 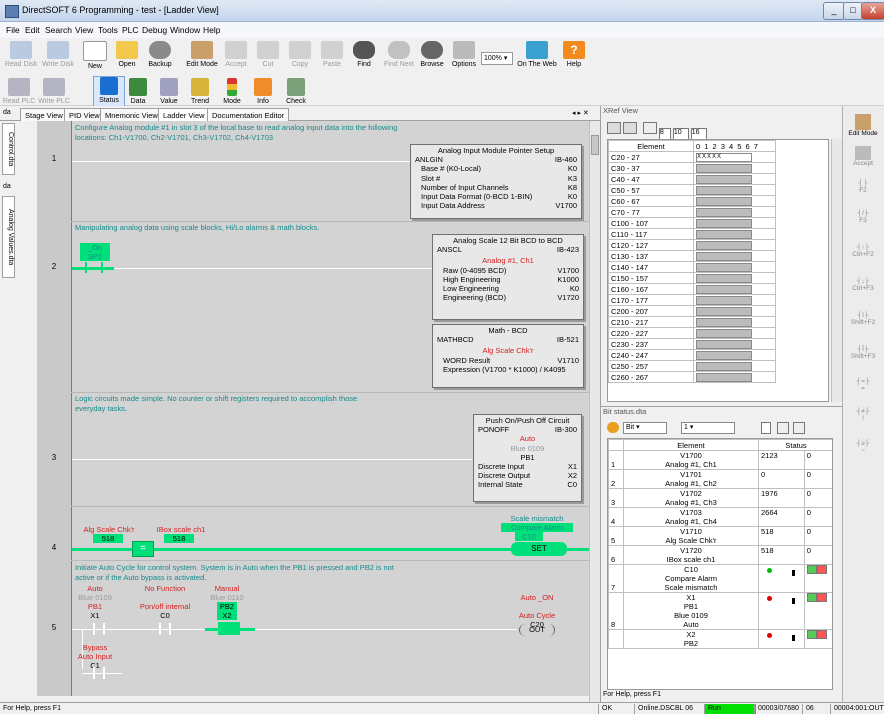 I want to click on contact-nc-tool: ┤/├ F3, so click(x=863, y=217).